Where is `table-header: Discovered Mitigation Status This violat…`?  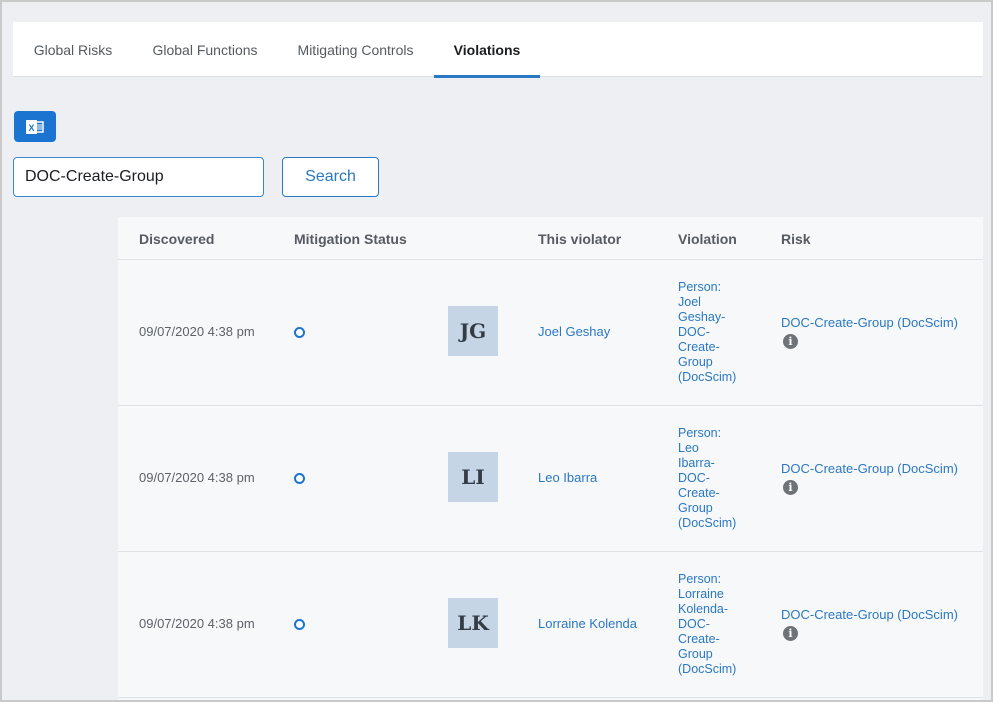
table-header: Discovered Mitigation Status This violat… is located at coordinates (550, 238).